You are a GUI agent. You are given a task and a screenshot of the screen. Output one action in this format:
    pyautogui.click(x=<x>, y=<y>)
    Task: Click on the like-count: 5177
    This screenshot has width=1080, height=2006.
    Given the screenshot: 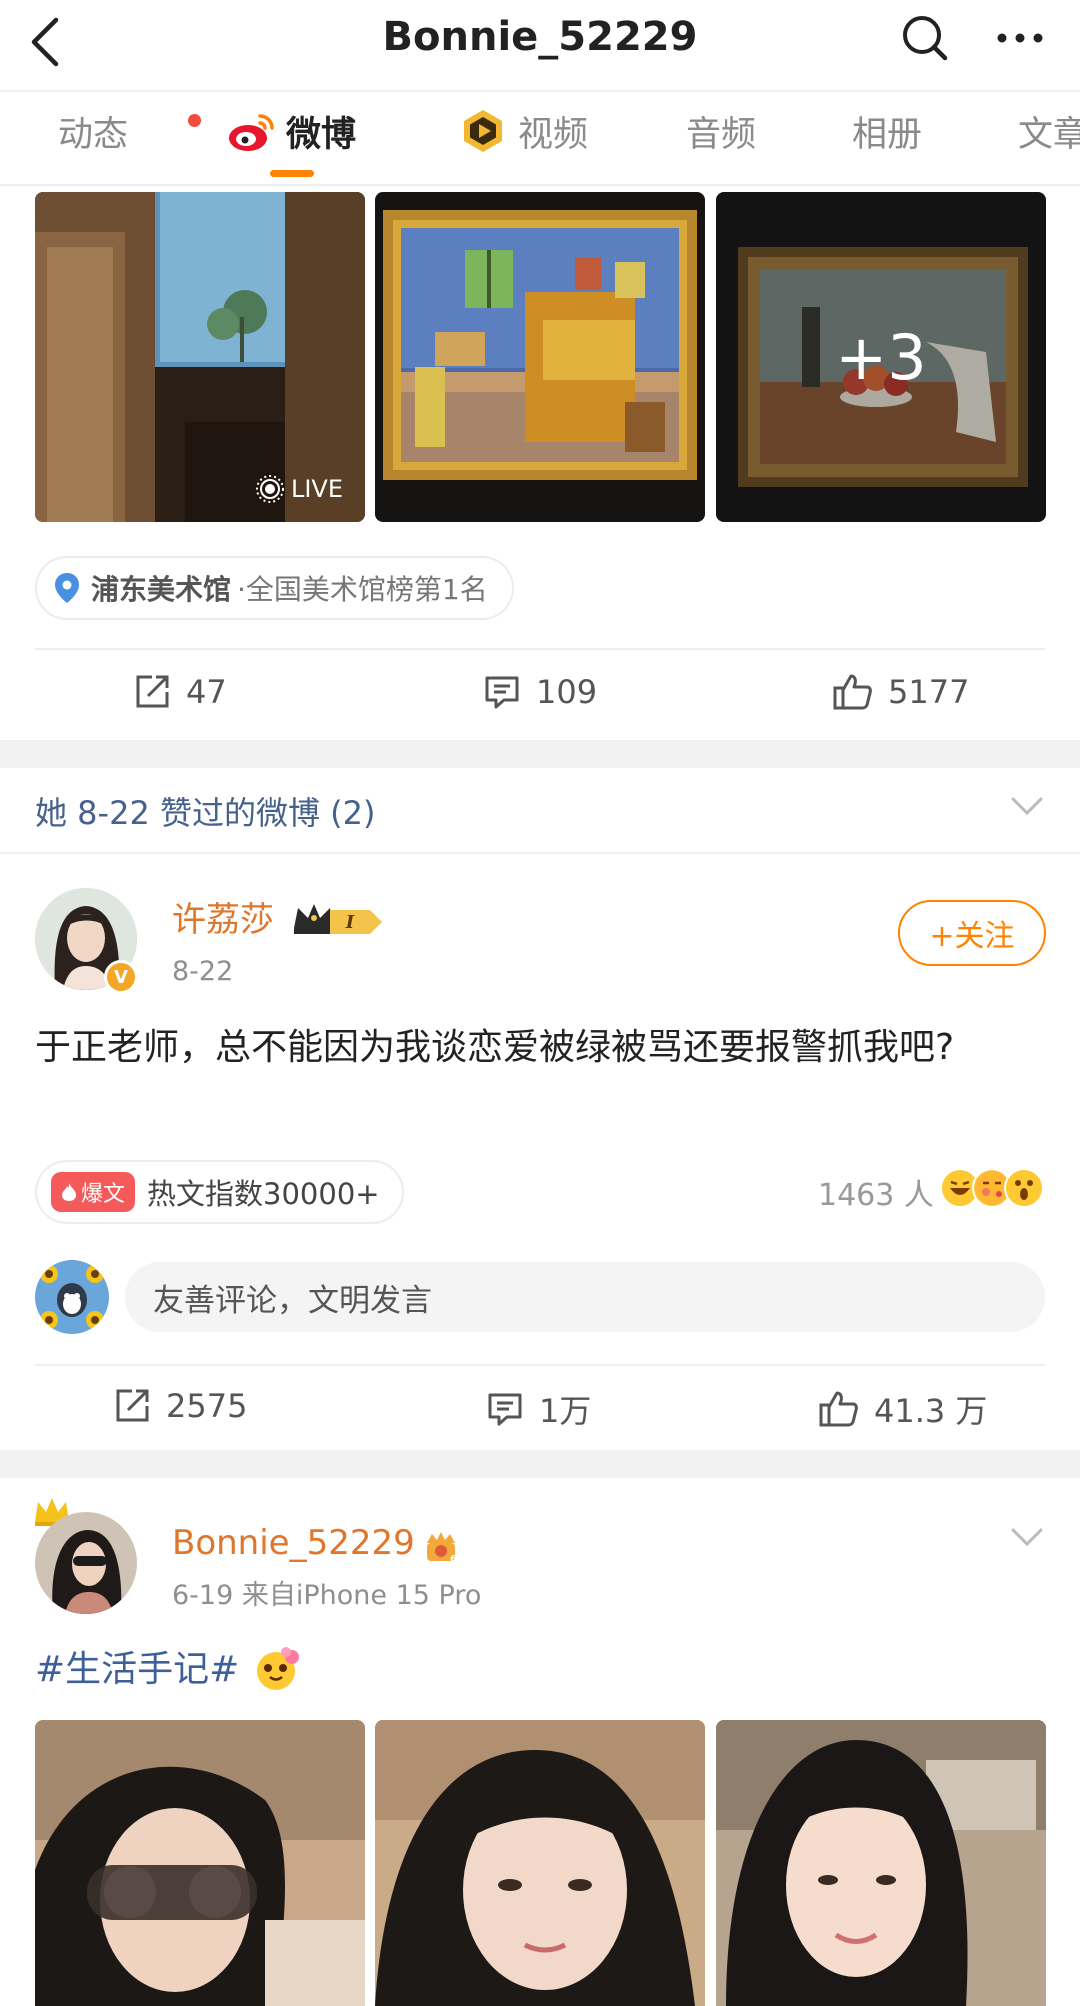 What is the action you would take?
    pyautogui.click(x=929, y=692)
    